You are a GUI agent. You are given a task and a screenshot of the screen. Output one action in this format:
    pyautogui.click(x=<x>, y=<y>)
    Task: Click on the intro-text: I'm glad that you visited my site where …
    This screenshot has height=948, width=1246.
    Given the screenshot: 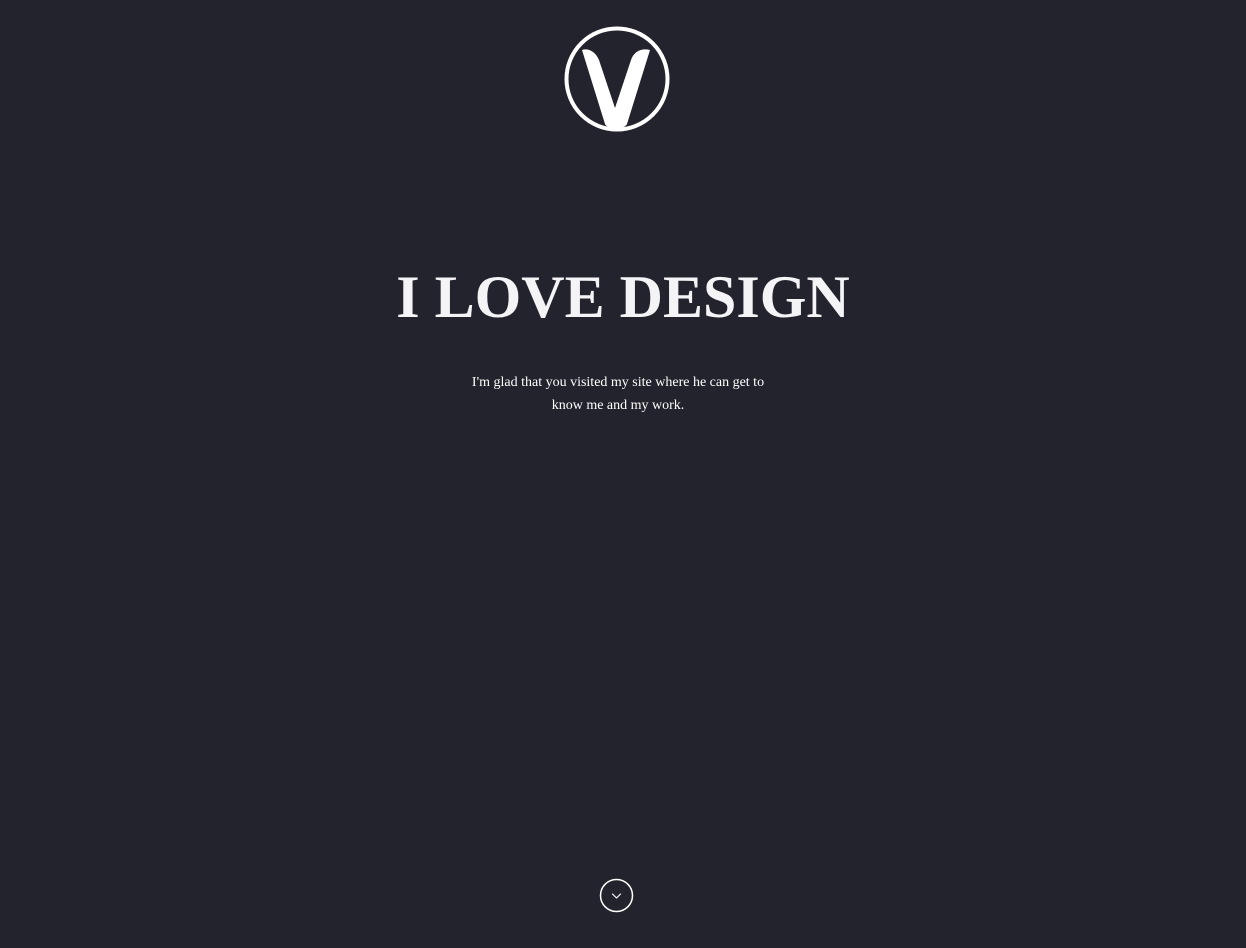 What is the action you would take?
    pyautogui.click(x=618, y=394)
    